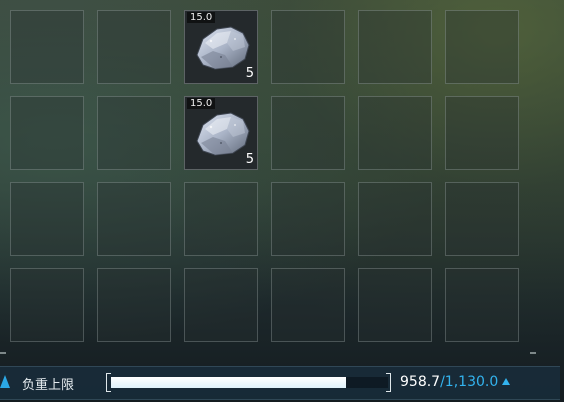 This screenshot has height=402, width=564. I want to click on capacity-current: 958.7, so click(420, 382).